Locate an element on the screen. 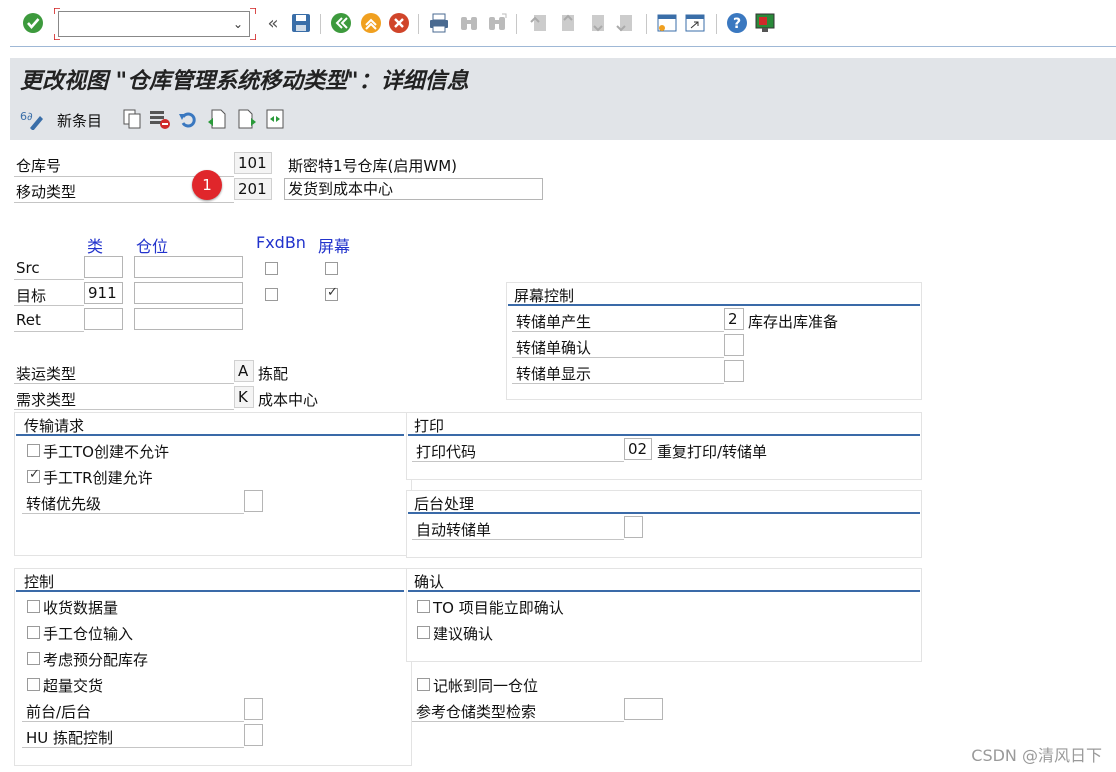 The width and height of the screenshot is (1116, 772). first-page-icon is located at coordinates (539, 23).